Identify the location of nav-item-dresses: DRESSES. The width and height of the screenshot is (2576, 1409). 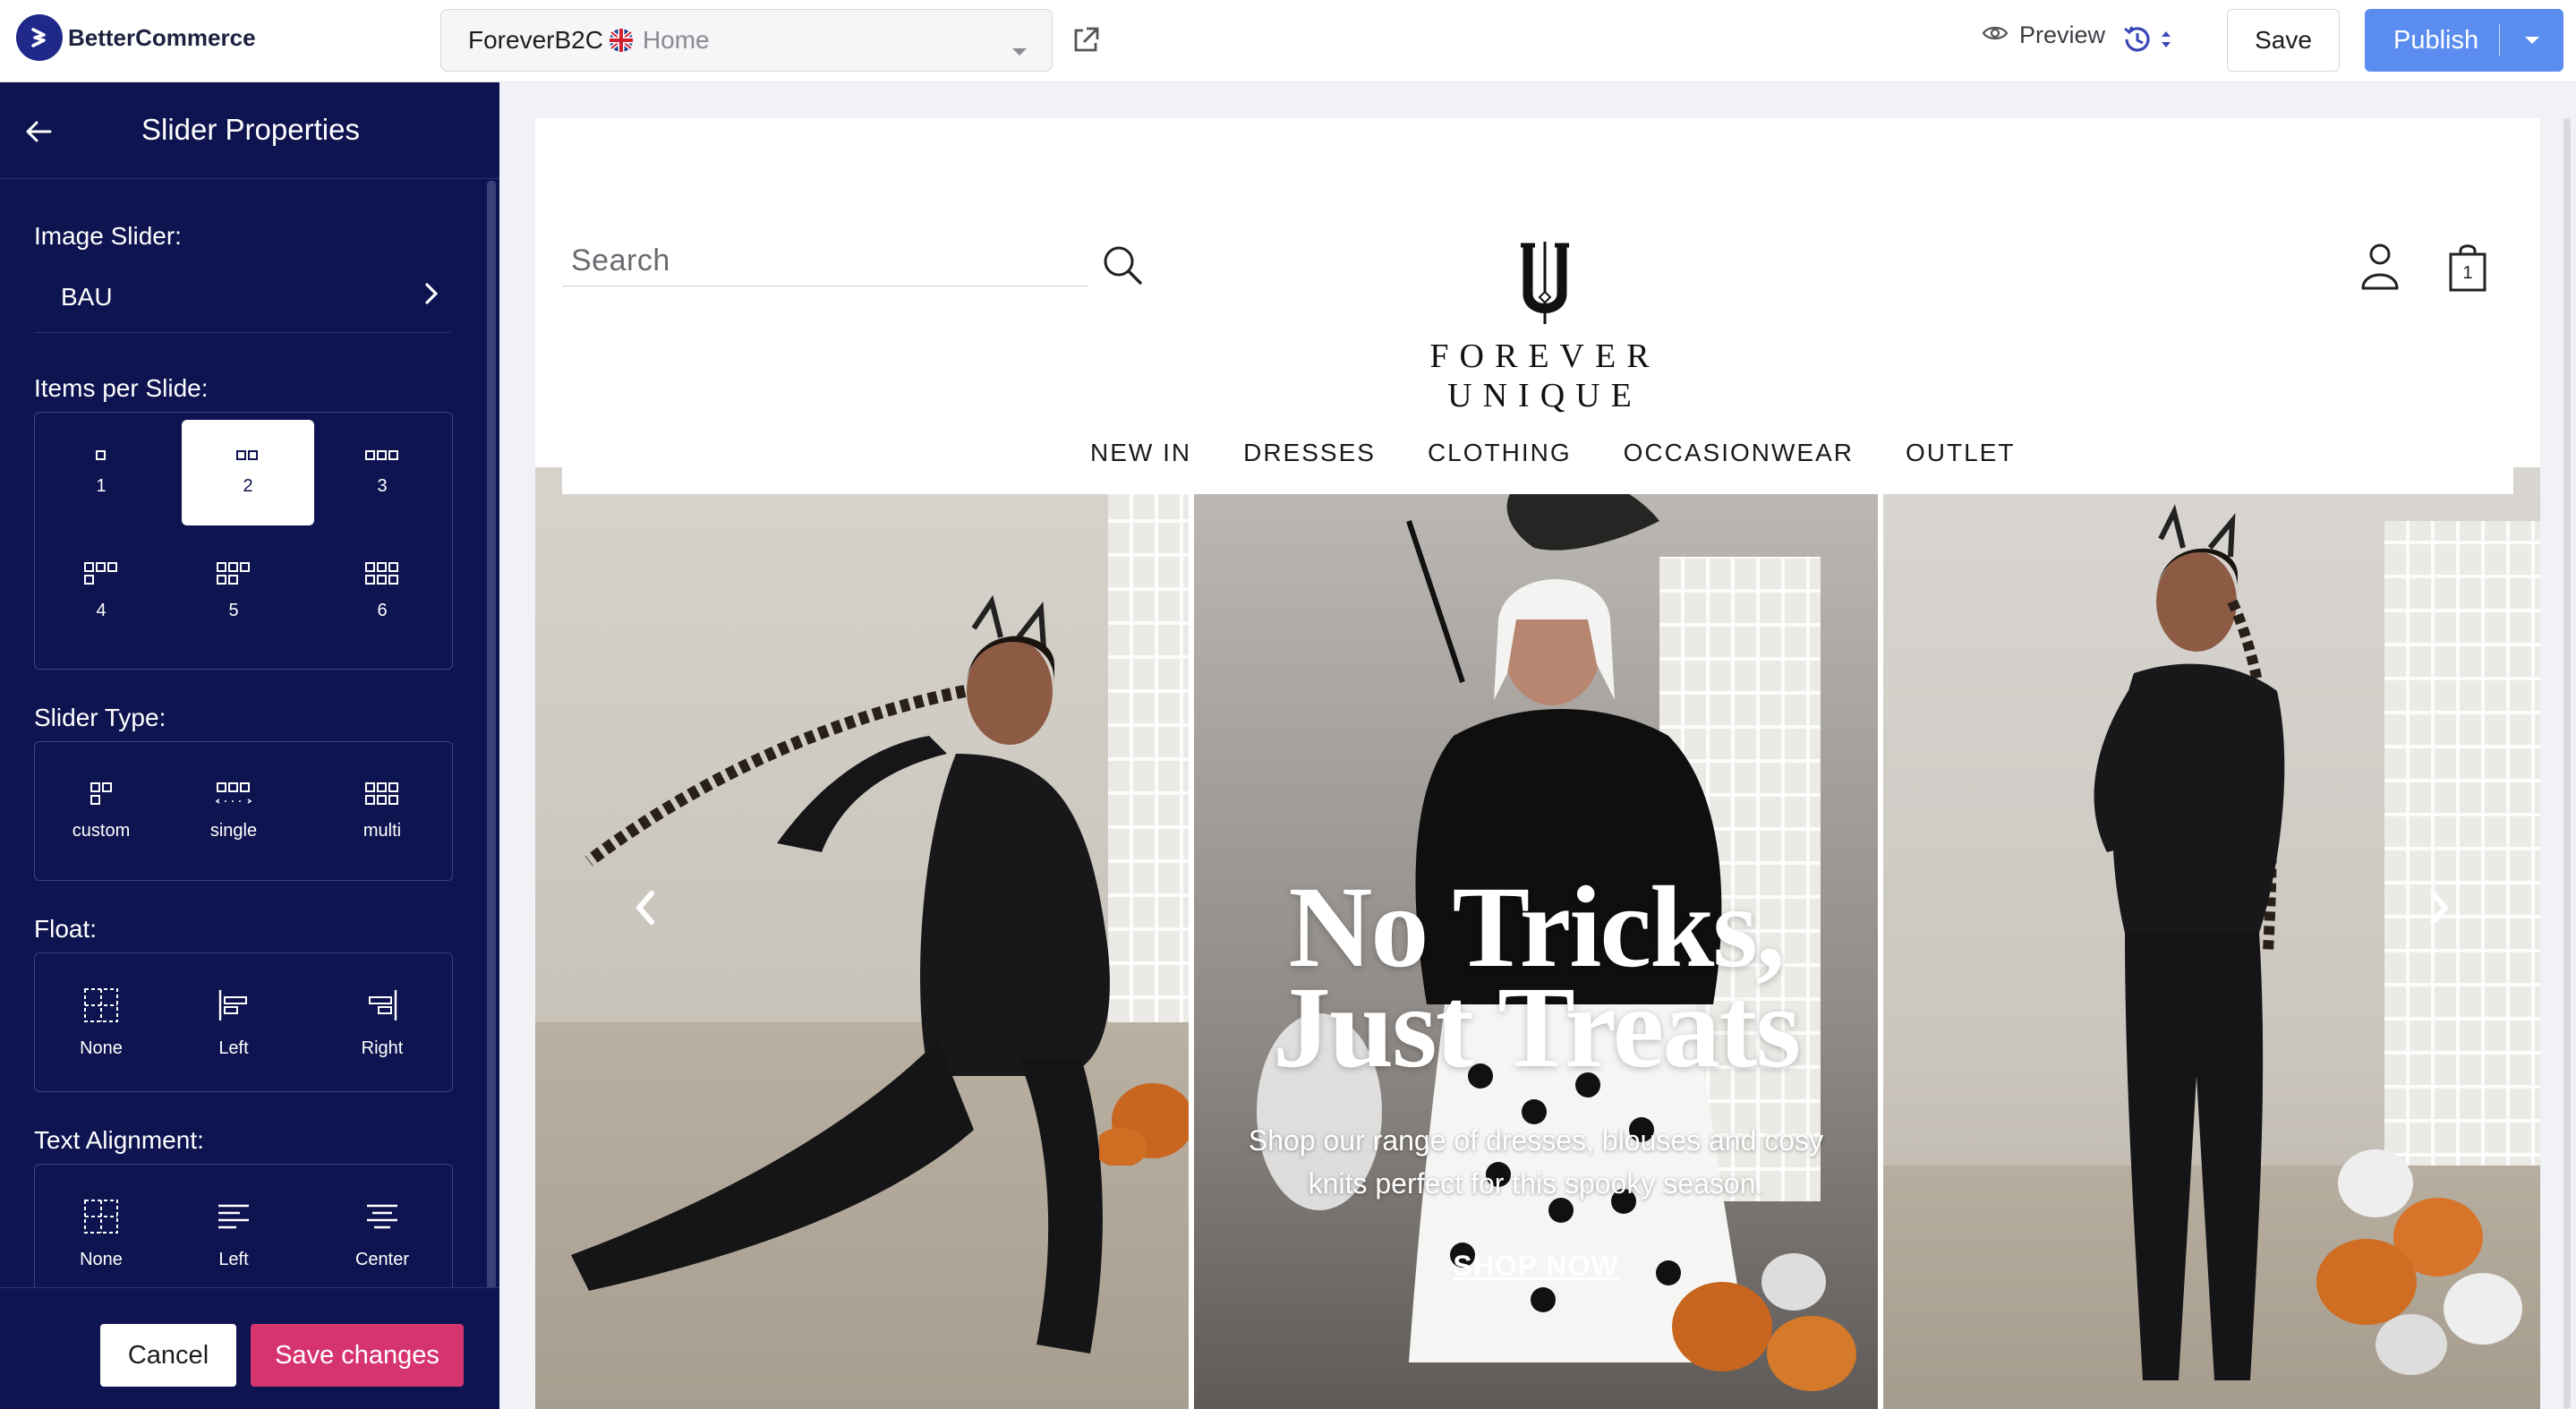
(1309, 453).